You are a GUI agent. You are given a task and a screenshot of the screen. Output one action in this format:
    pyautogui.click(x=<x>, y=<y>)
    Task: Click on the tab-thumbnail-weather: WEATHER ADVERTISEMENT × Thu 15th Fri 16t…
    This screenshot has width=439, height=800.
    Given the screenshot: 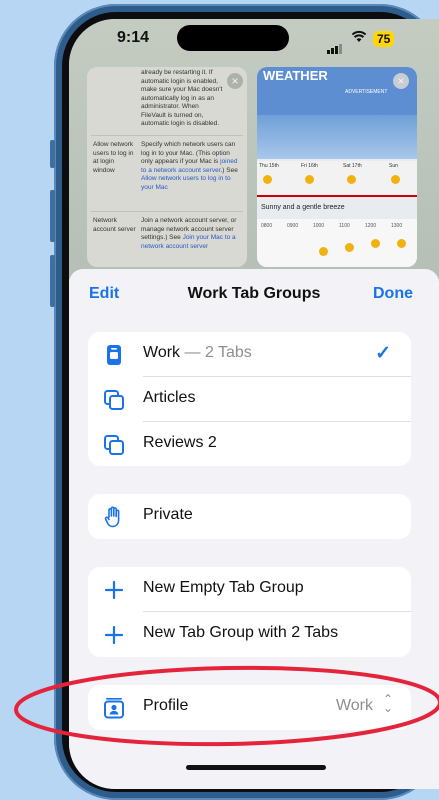 What is the action you would take?
    pyautogui.click(x=337, y=167)
    